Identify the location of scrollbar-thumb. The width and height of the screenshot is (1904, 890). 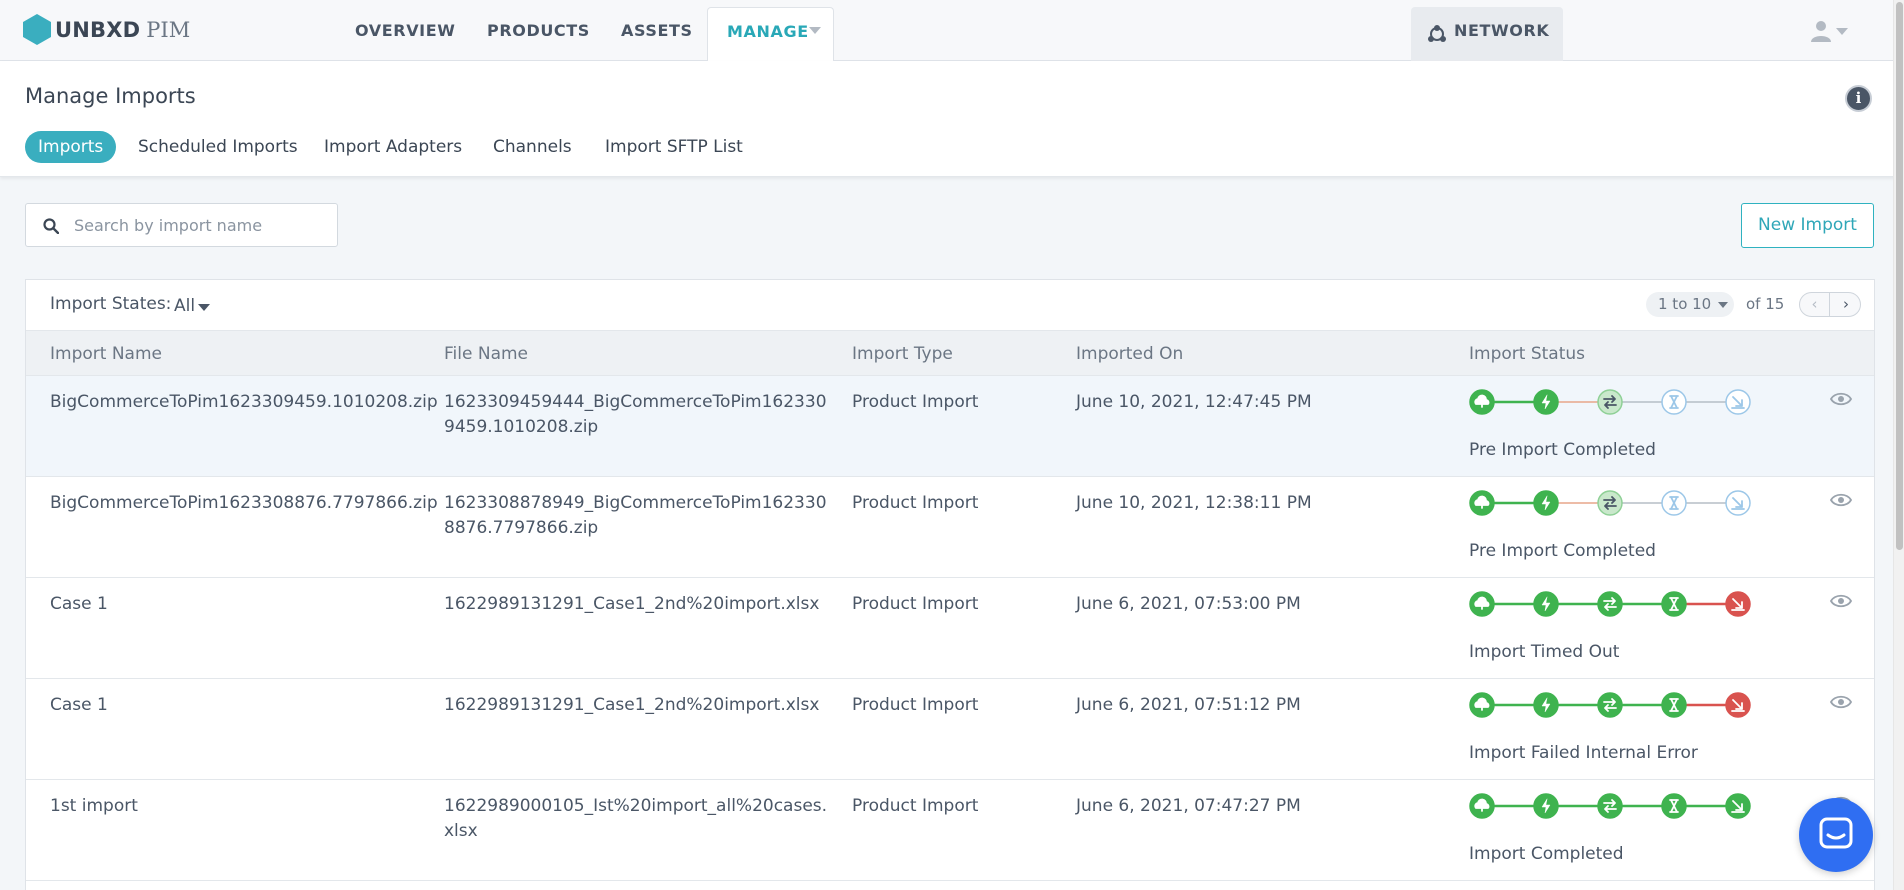
(1899, 276).